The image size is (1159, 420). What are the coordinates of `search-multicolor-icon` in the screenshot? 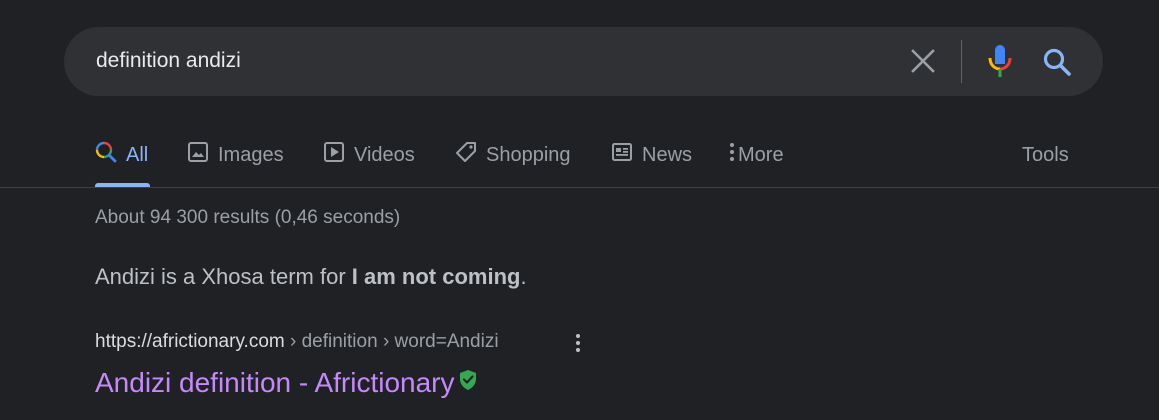 It's located at (110, 155).